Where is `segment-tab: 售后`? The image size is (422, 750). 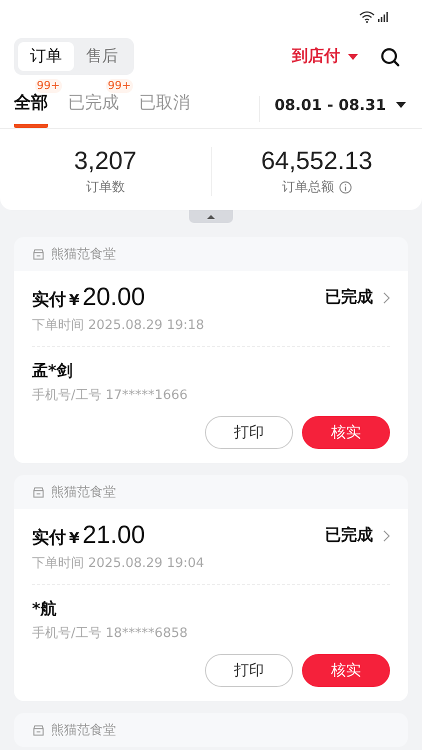
segment-tab: 售后 is located at coordinates (102, 56).